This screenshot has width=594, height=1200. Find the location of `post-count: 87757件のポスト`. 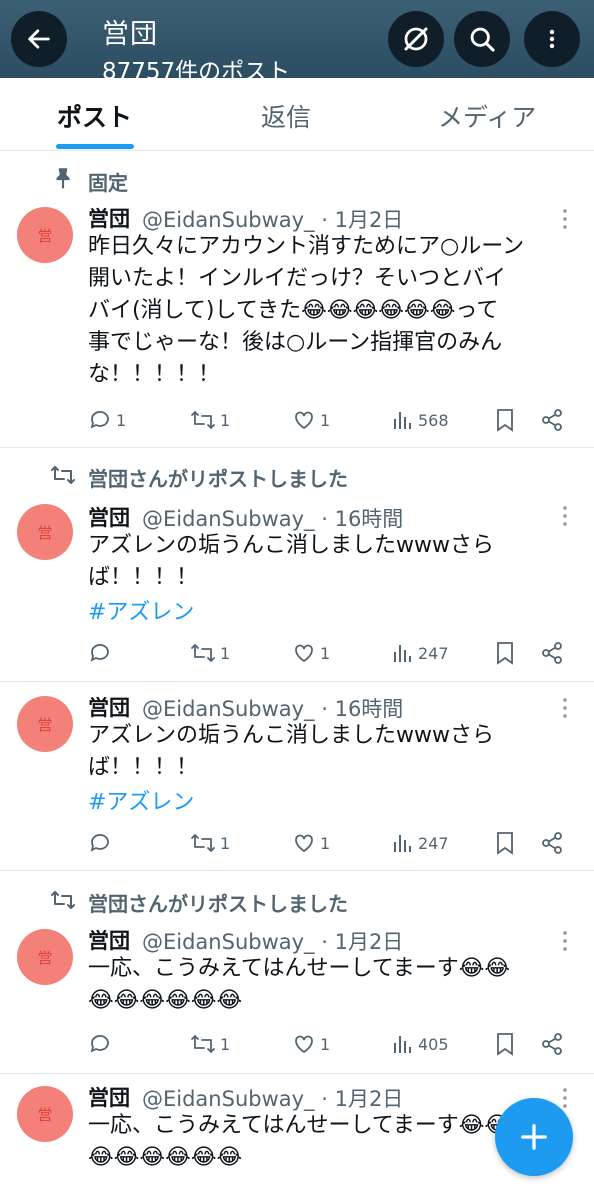

post-count: 87757件のポスト is located at coordinates (196, 68).